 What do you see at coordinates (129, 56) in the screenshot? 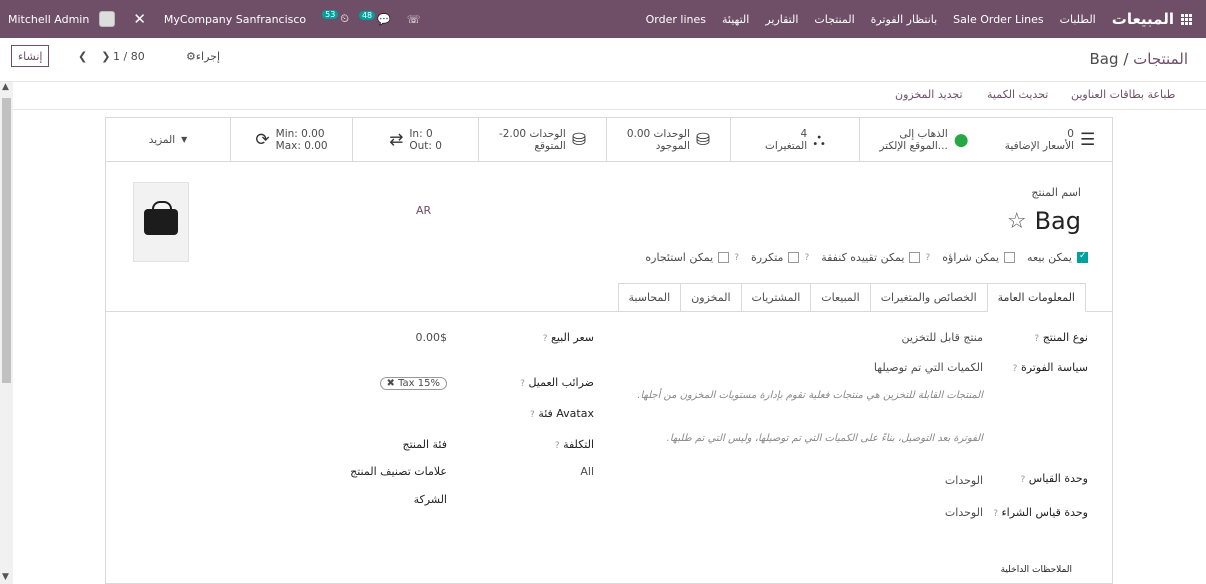
I see `pager-value: 1 / 80` at bounding box center [129, 56].